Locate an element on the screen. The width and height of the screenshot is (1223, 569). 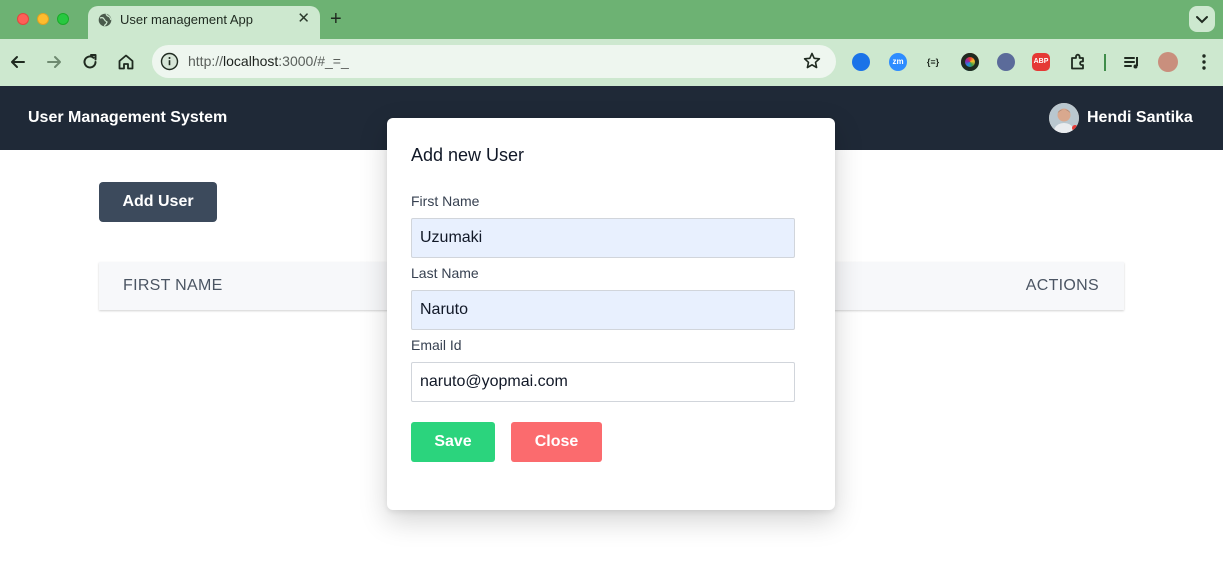
globe-icon is located at coordinates (105, 20).